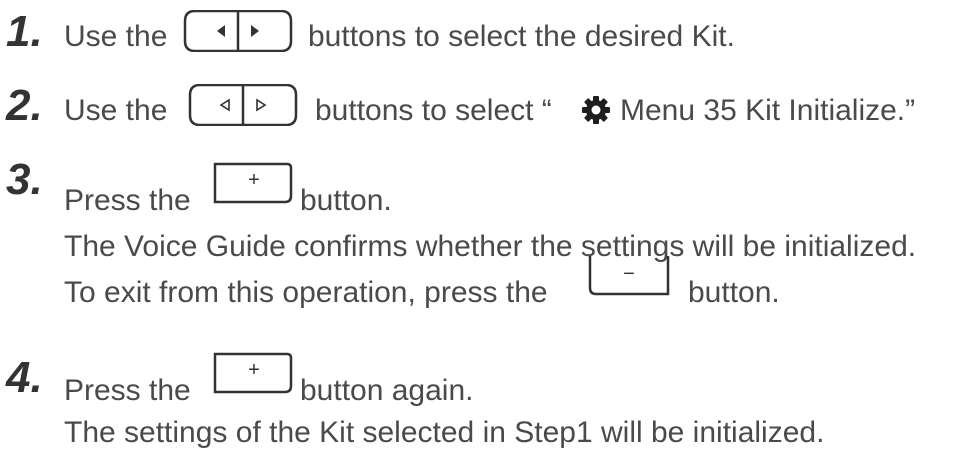 Image resolution: width=979 pixels, height=459 pixels. I want to click on left-arrow-icon, so click(221, 31).